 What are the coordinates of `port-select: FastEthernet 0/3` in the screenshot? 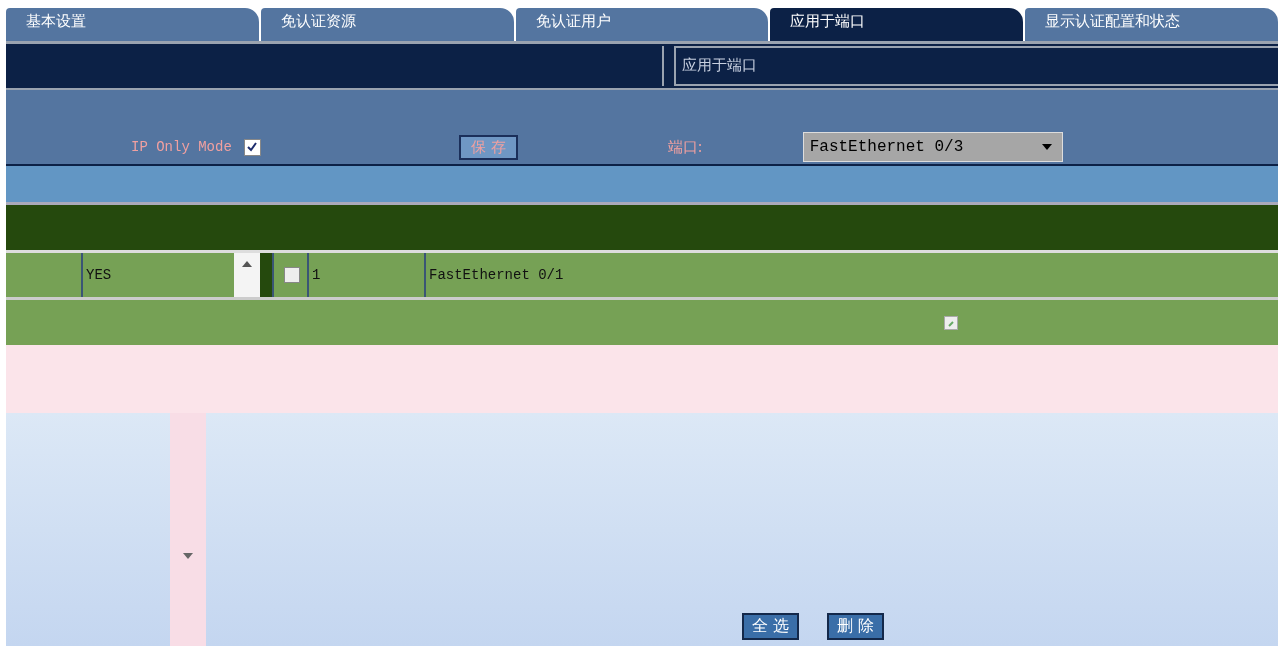 It's located at (932, 147).